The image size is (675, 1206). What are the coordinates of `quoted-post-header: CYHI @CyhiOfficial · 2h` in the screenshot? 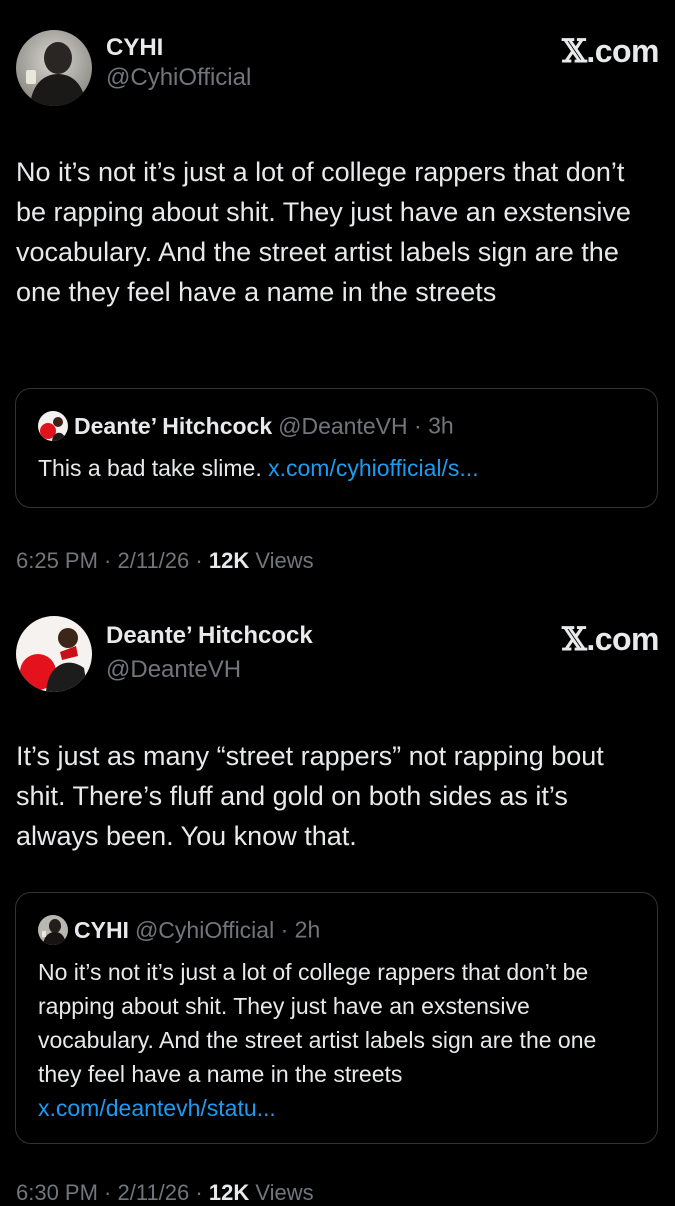 It's located at (179, 930).